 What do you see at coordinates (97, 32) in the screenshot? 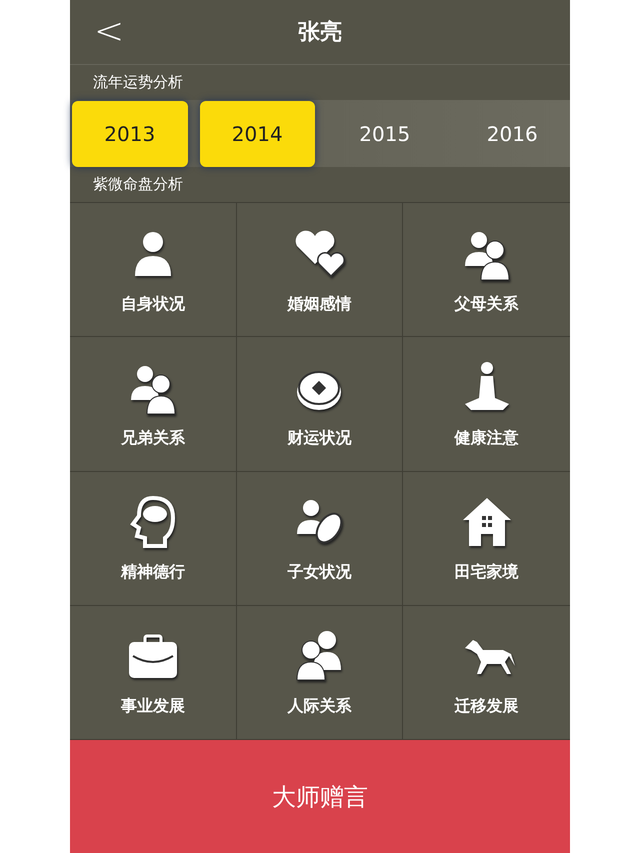
I see `back-button: <` at bounding box center [97, 32].